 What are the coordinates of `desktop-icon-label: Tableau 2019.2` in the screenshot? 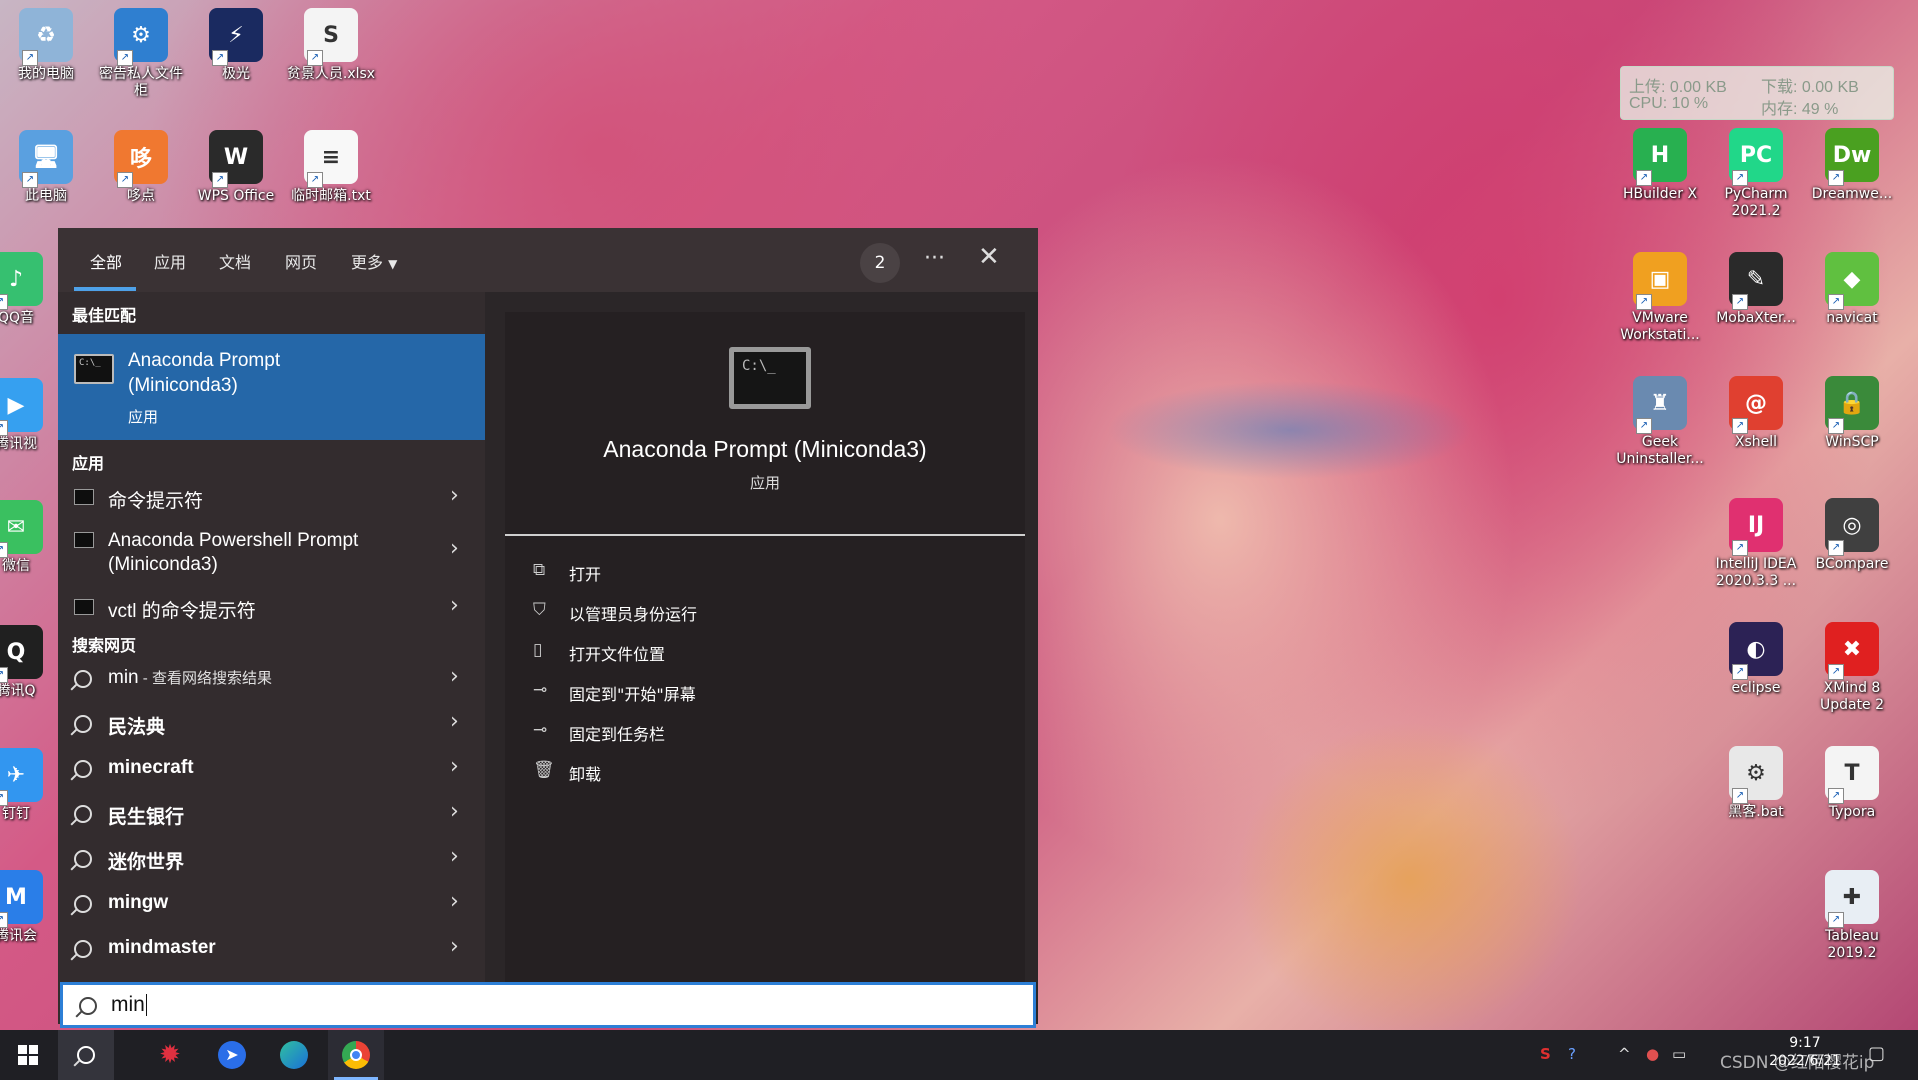 It's located at (1852, 944).